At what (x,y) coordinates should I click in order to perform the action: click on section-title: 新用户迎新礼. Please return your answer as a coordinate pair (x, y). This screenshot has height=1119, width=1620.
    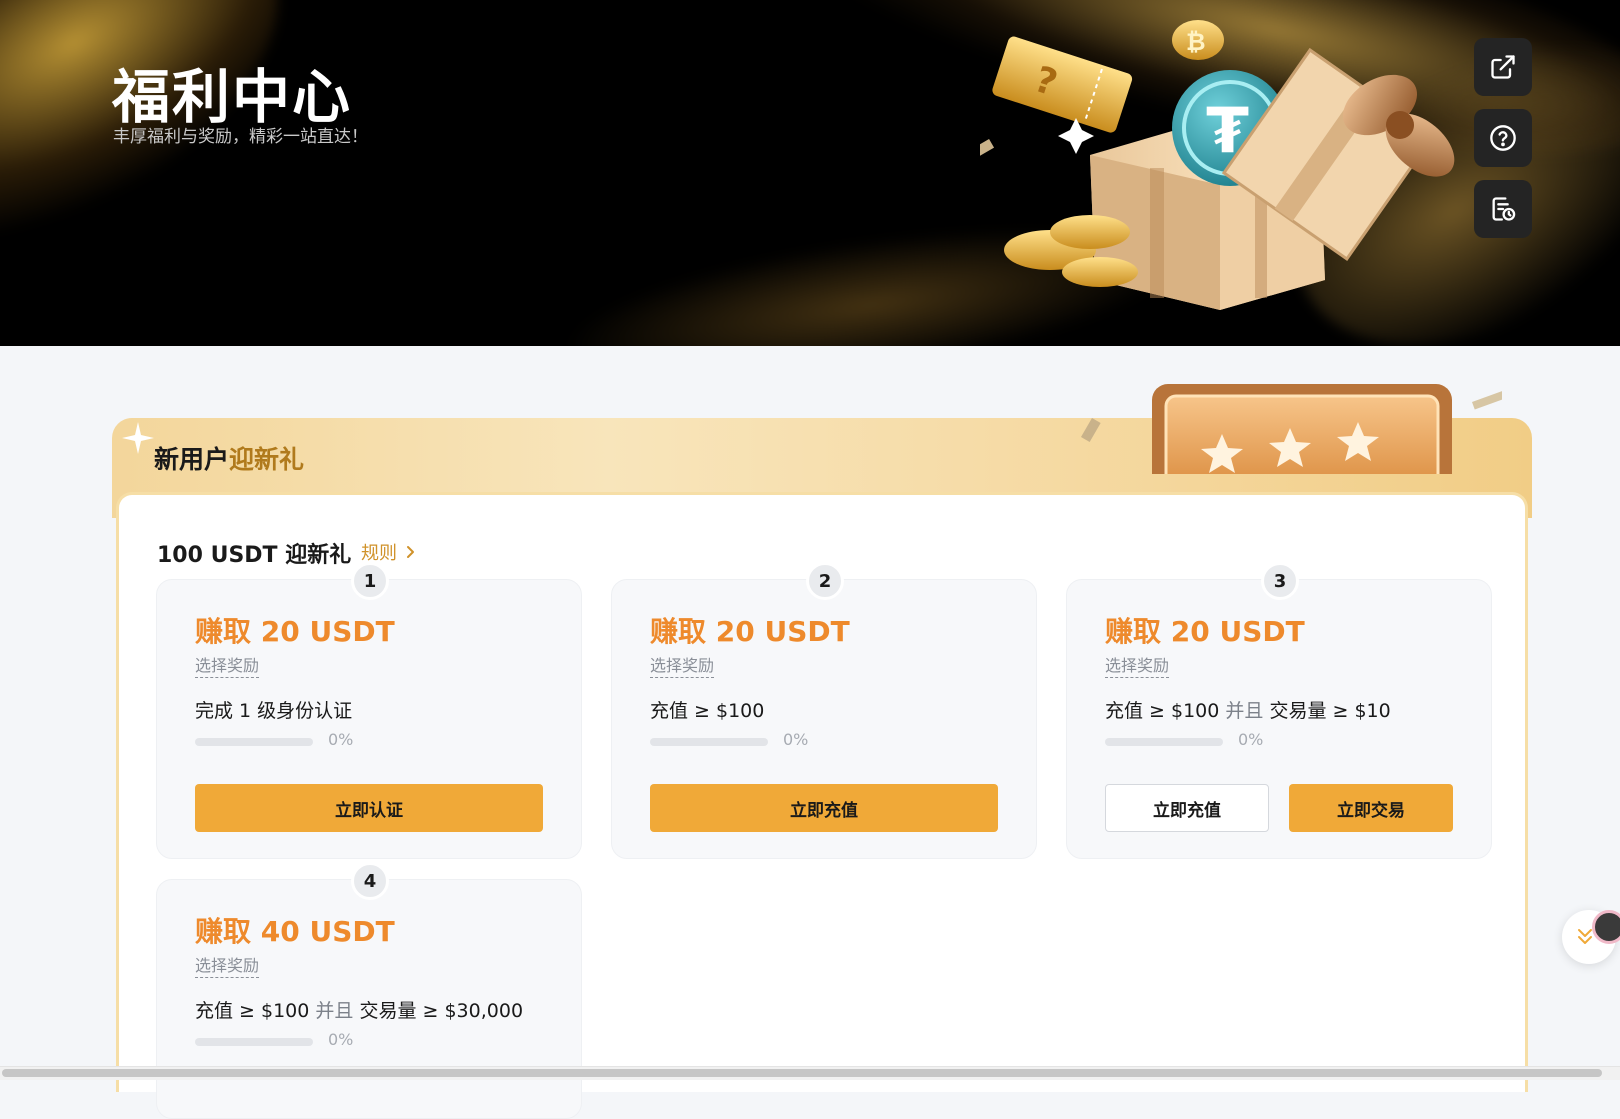
    Looking at the image, I should click on (229, 458).